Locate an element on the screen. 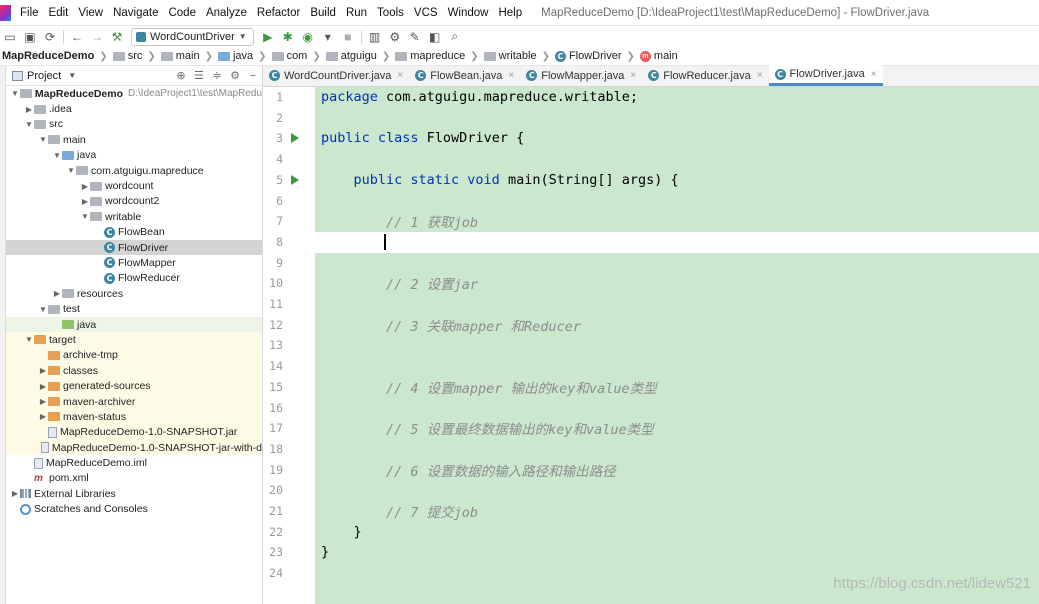 This screenshot has width=1039, height=604. breadcrumb-java: java is located at coordinates (235, 56).